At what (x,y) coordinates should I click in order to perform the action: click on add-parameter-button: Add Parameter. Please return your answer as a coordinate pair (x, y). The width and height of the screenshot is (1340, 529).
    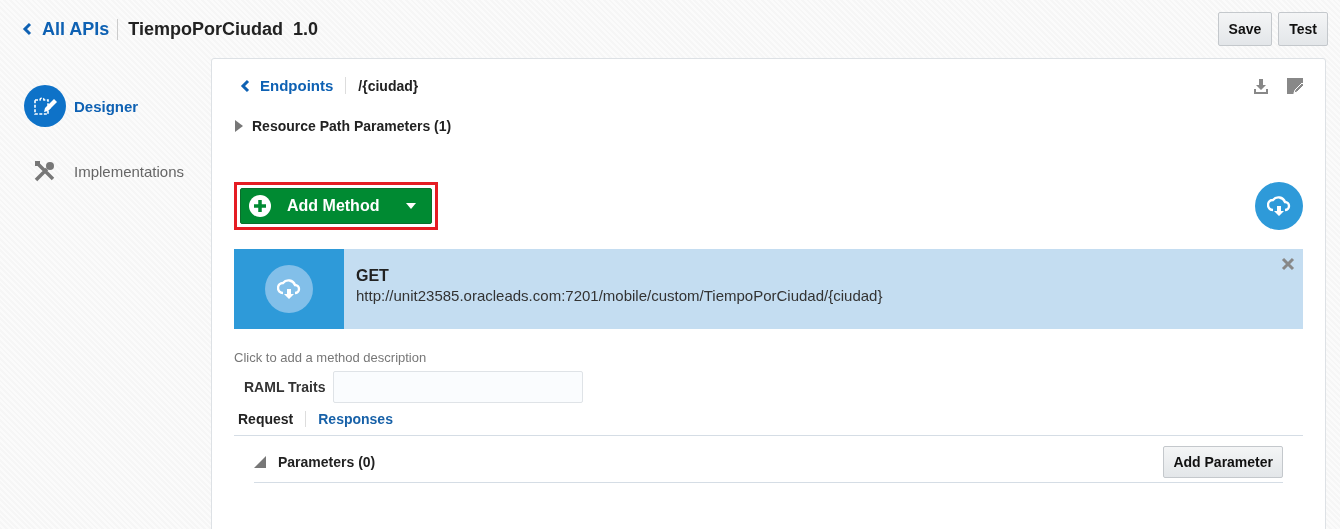
    Looking at the image, I should click on (1223, 462).